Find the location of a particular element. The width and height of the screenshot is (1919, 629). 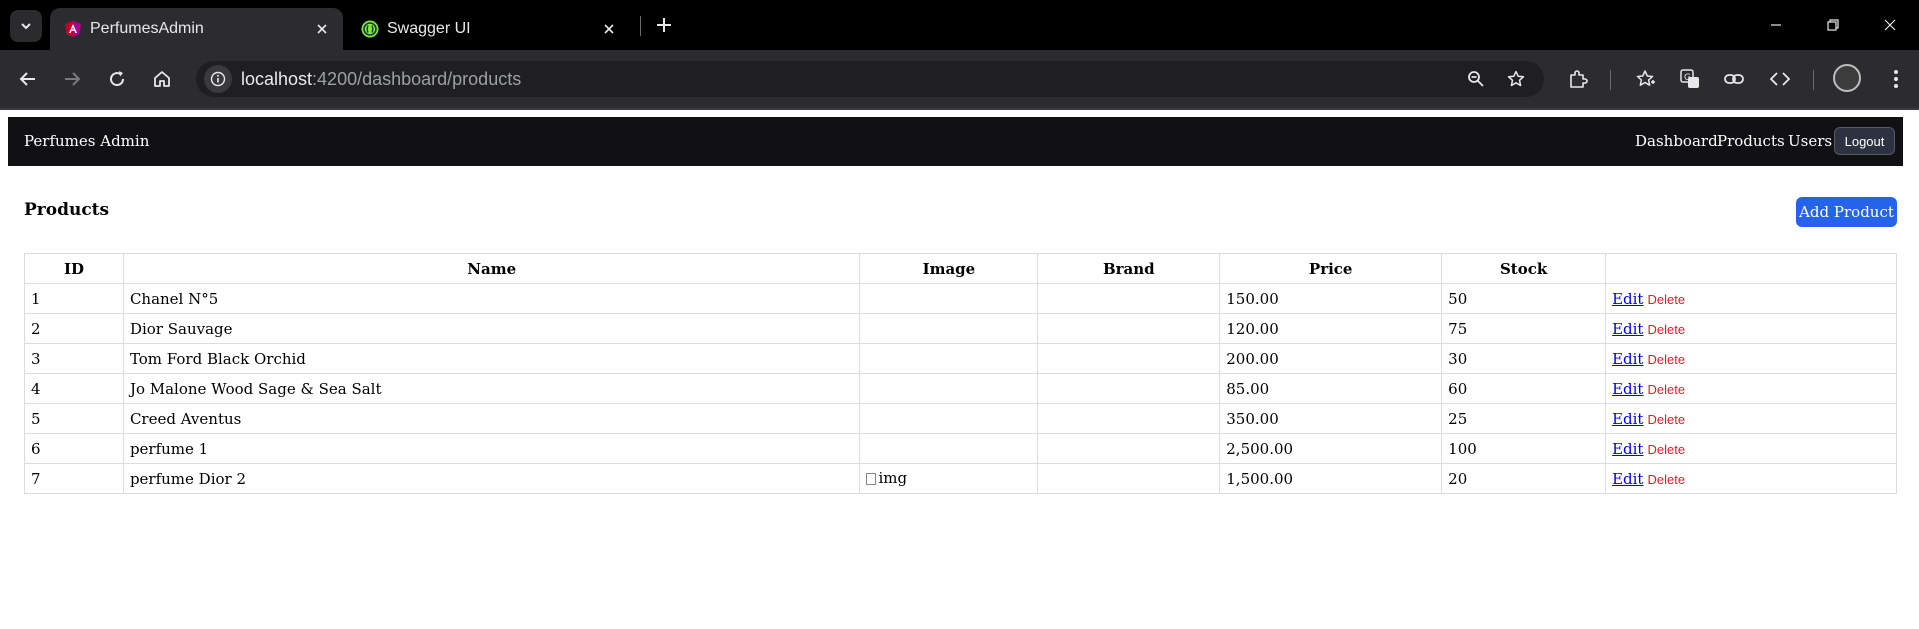

tab-search-button is located at coordinates (26, 26).